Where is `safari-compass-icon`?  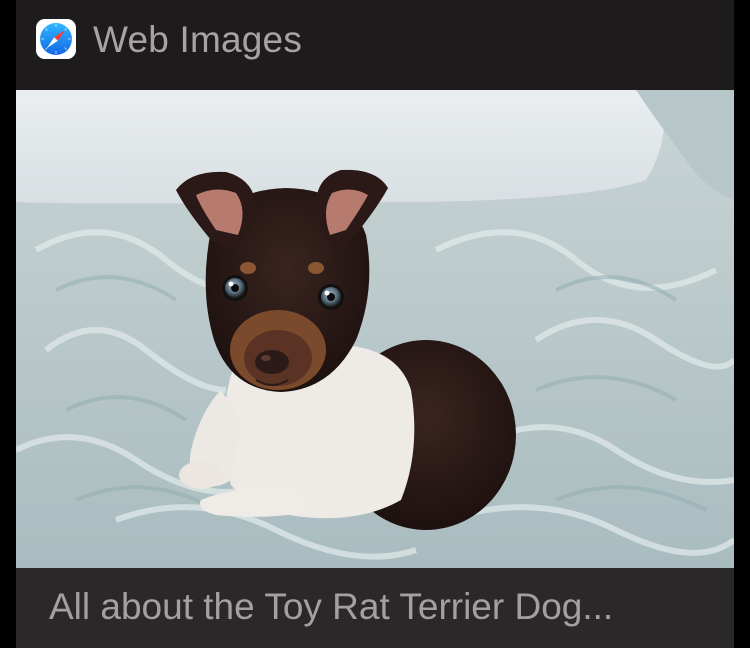 safari-compass-icon is located at coordinates (56, 39).